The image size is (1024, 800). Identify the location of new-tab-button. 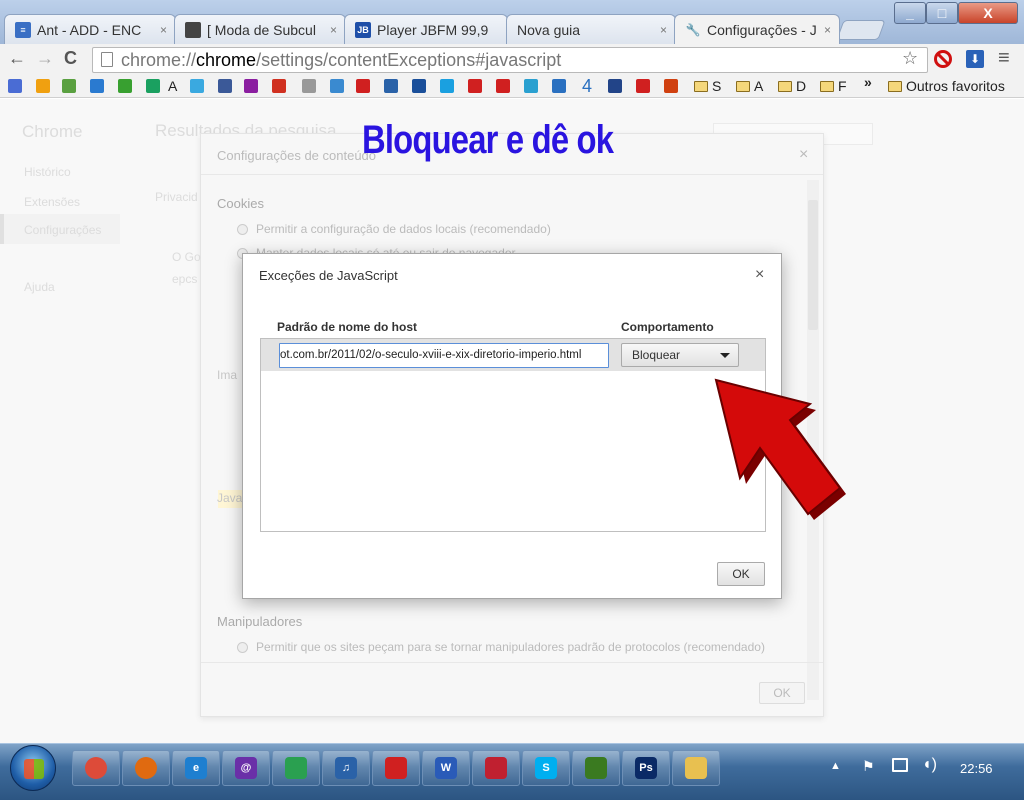
(861, 30).